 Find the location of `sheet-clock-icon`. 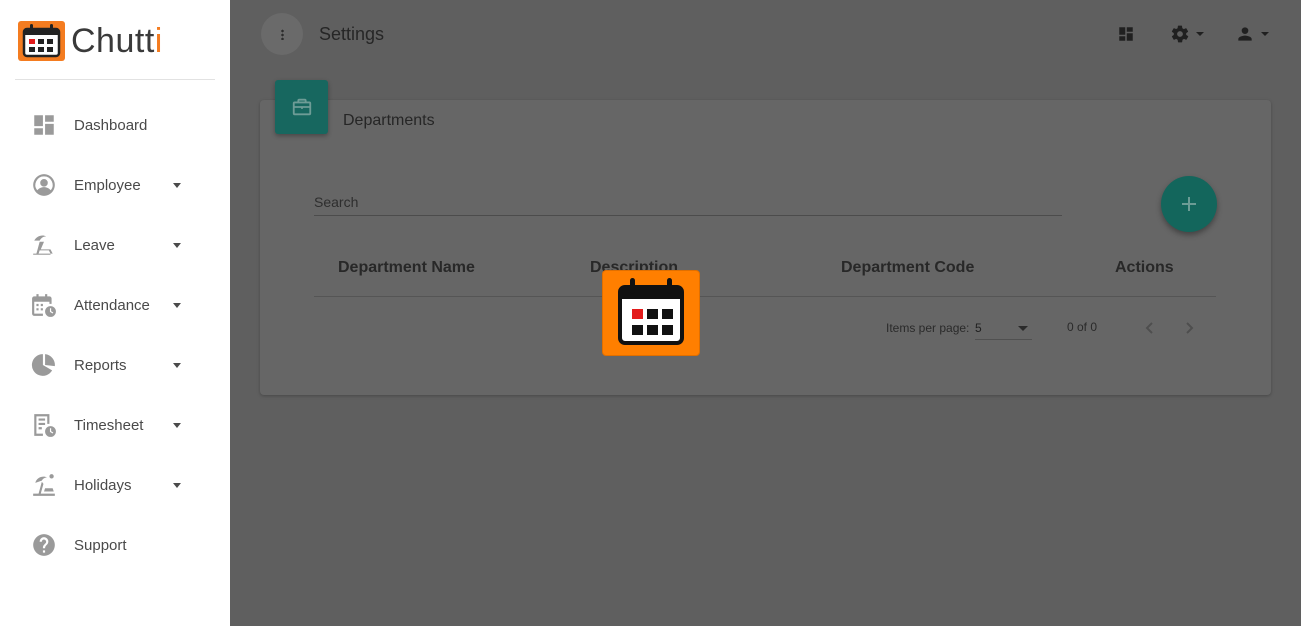

sheet-clock-icon is located at coordinates (44, 425).